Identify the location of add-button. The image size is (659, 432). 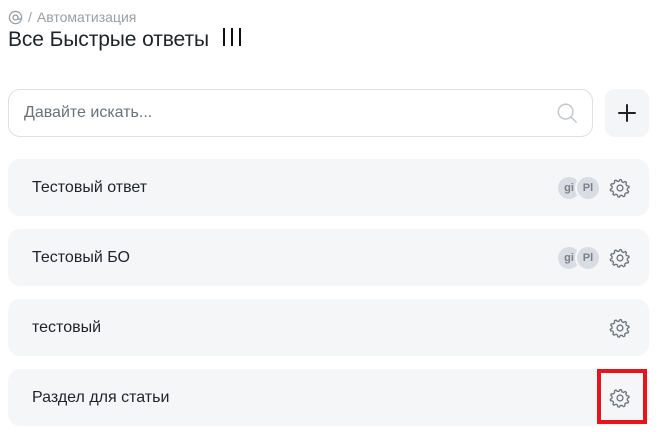
(627, 113).